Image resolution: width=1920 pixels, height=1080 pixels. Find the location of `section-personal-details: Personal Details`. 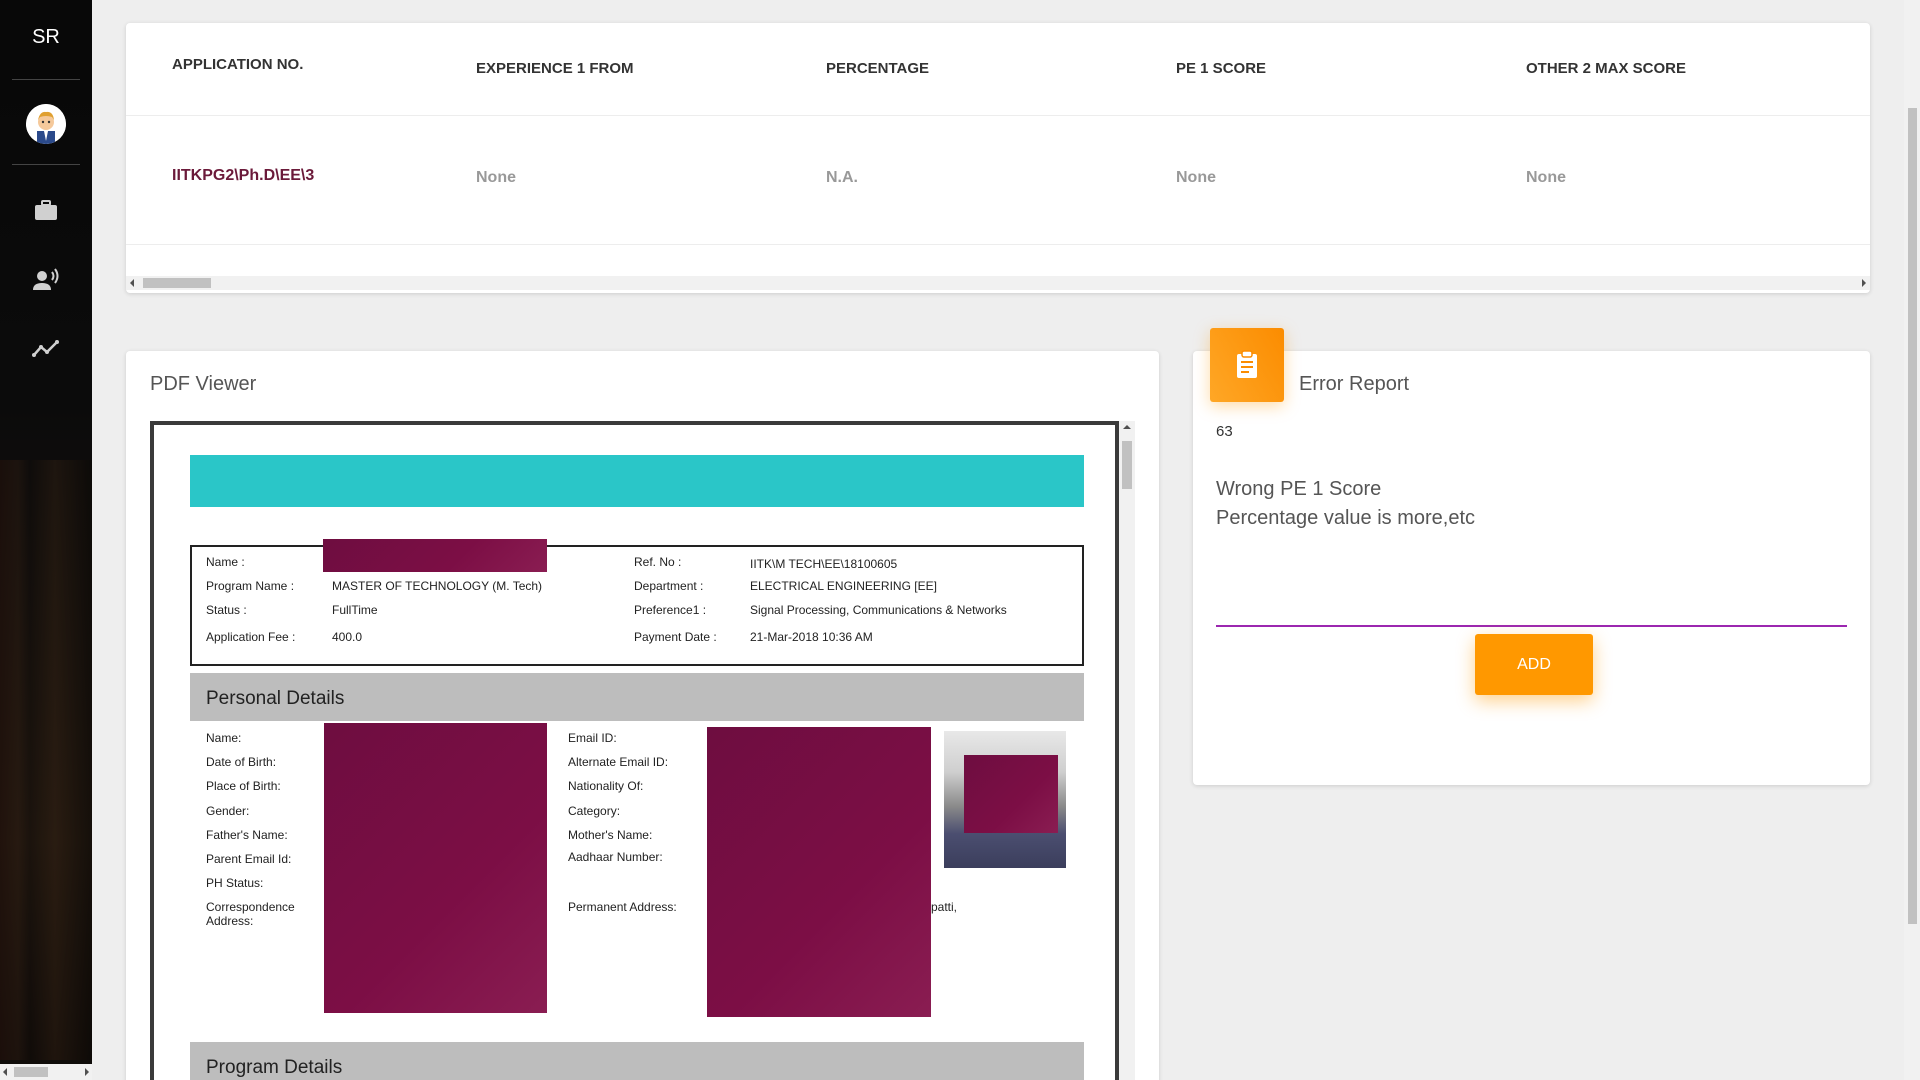

section-personal-details: Personal Details is located at coordinates (637, 697).